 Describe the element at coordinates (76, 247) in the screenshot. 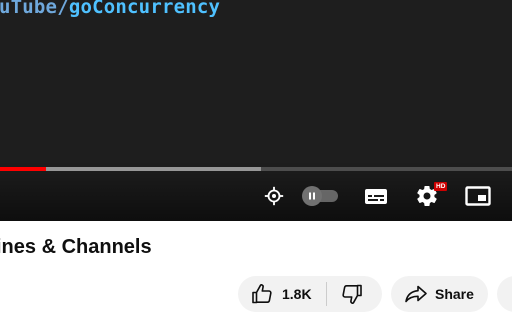

I see `video-title: ines & Channels` at that location.